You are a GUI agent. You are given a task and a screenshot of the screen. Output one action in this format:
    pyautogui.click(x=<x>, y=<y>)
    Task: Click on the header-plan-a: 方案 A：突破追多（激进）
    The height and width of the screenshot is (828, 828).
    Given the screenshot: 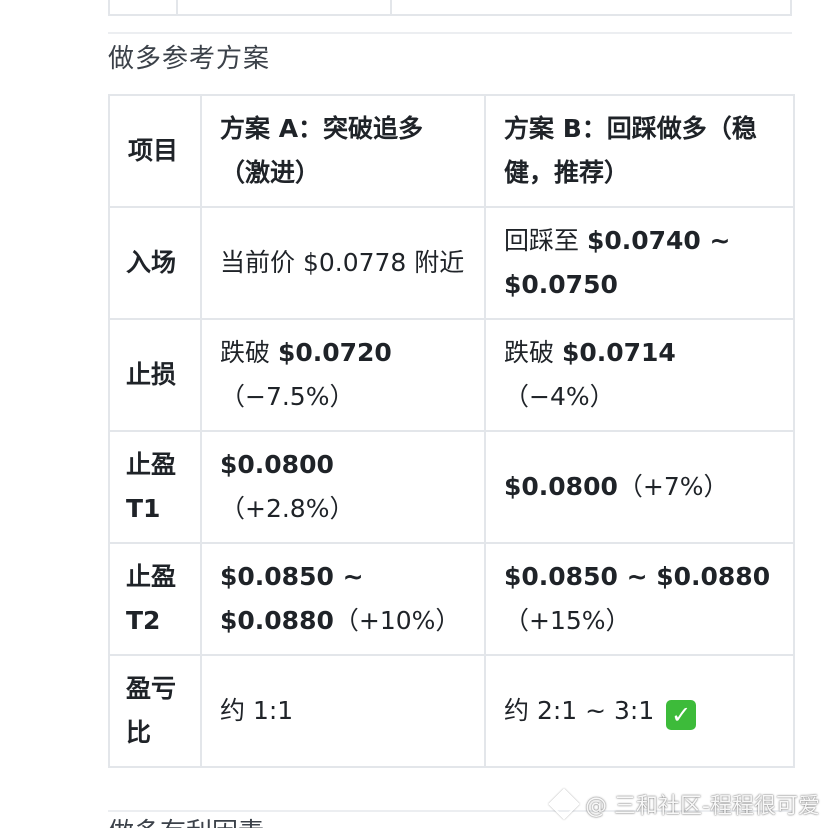 What is the action you would take?
    pyautogui.click(x=343, y=151)
    